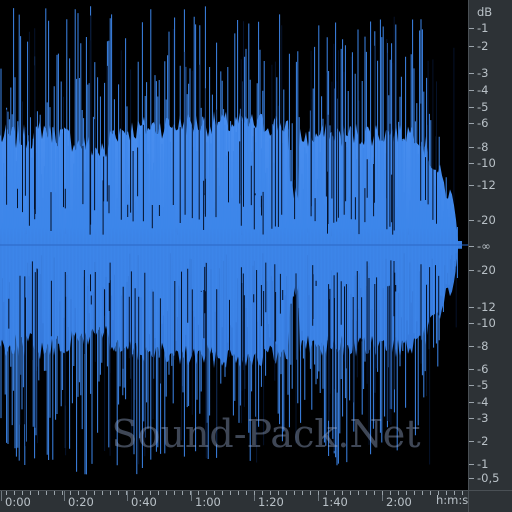 Image resolution: width=512 pixels, height=512 pixels. What do you see at coordinates (234, 501) in the screenshot?
I see `time-ruler: 0:00 0:20 0:40 1:00 1:20 1:40 2:00` at bounding box center [234, 501].